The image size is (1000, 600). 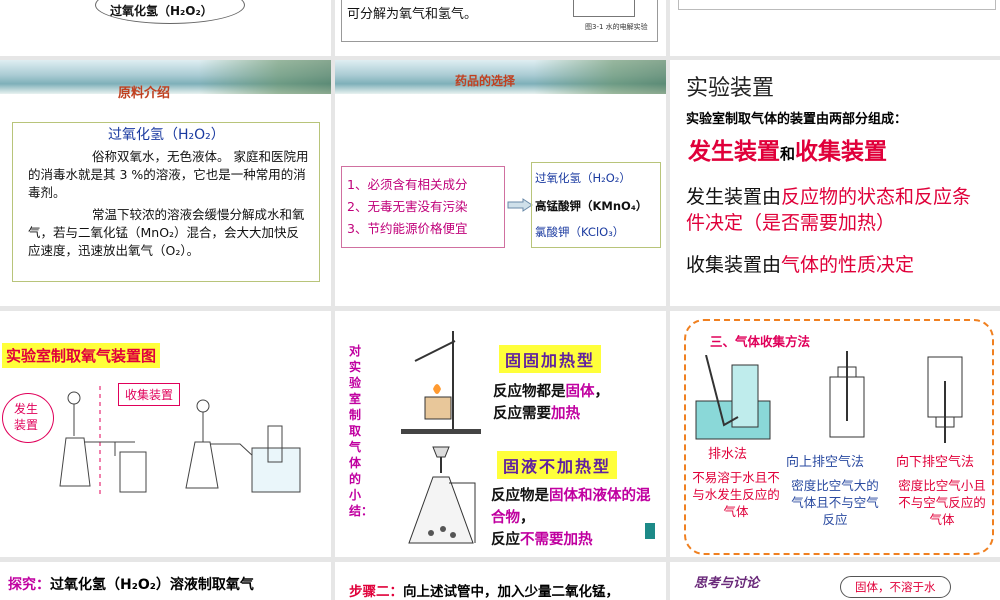 I want to click on solid-liquid-desc: 反应物是固体和液体的混合物， 反应不需要加热, so click(x=571, y=518).